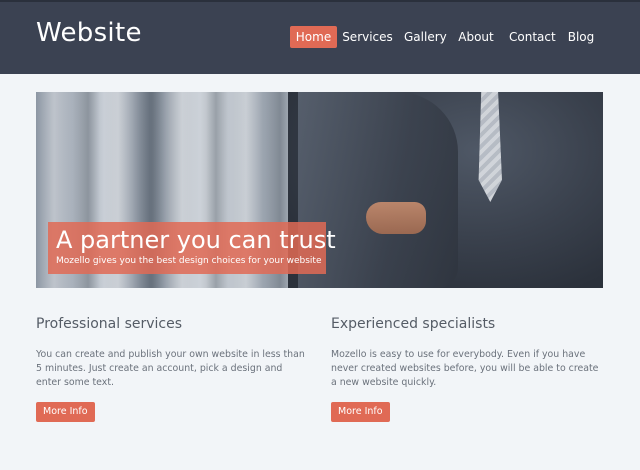 The width and height of the screenshot is (640, 470). Describe the element at coordinates (109, 324) in the screenshot. I see `feature-heading: Professional services` at that location.